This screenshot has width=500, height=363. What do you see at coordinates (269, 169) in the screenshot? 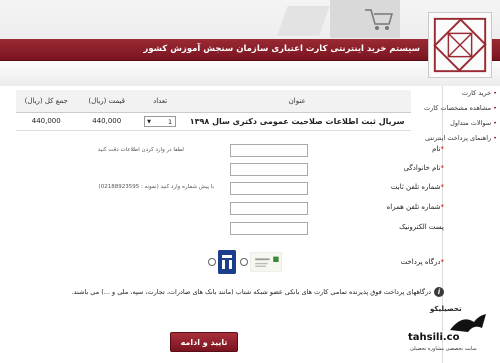
I see `last-name-input` at bounding box center [269, 169].